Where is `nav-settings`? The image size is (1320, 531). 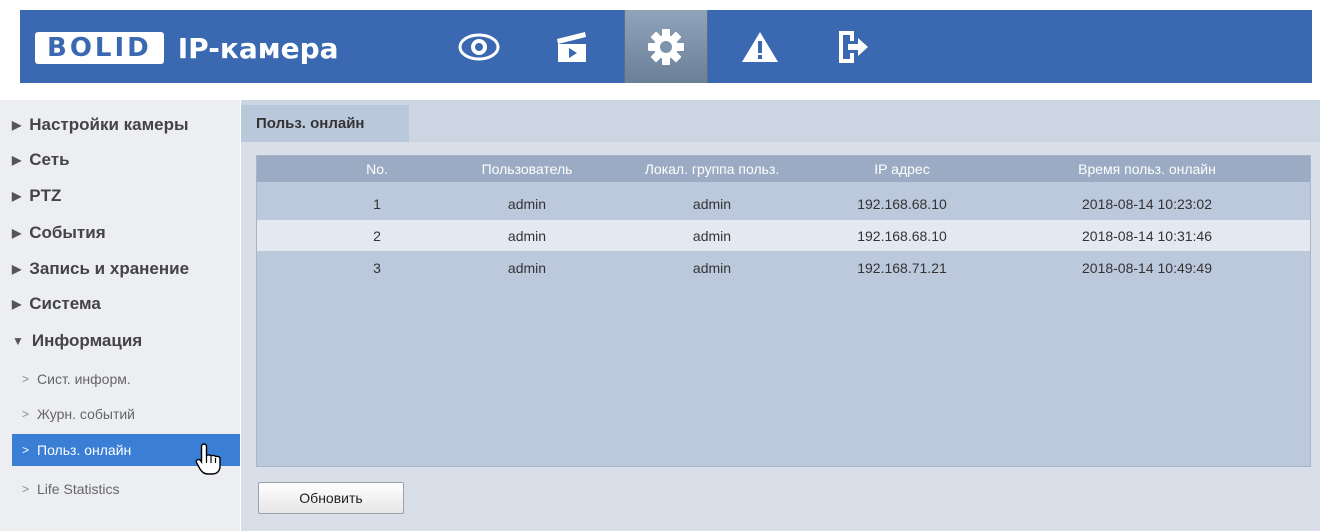
nav-settings is located at coordinates (666, 46).